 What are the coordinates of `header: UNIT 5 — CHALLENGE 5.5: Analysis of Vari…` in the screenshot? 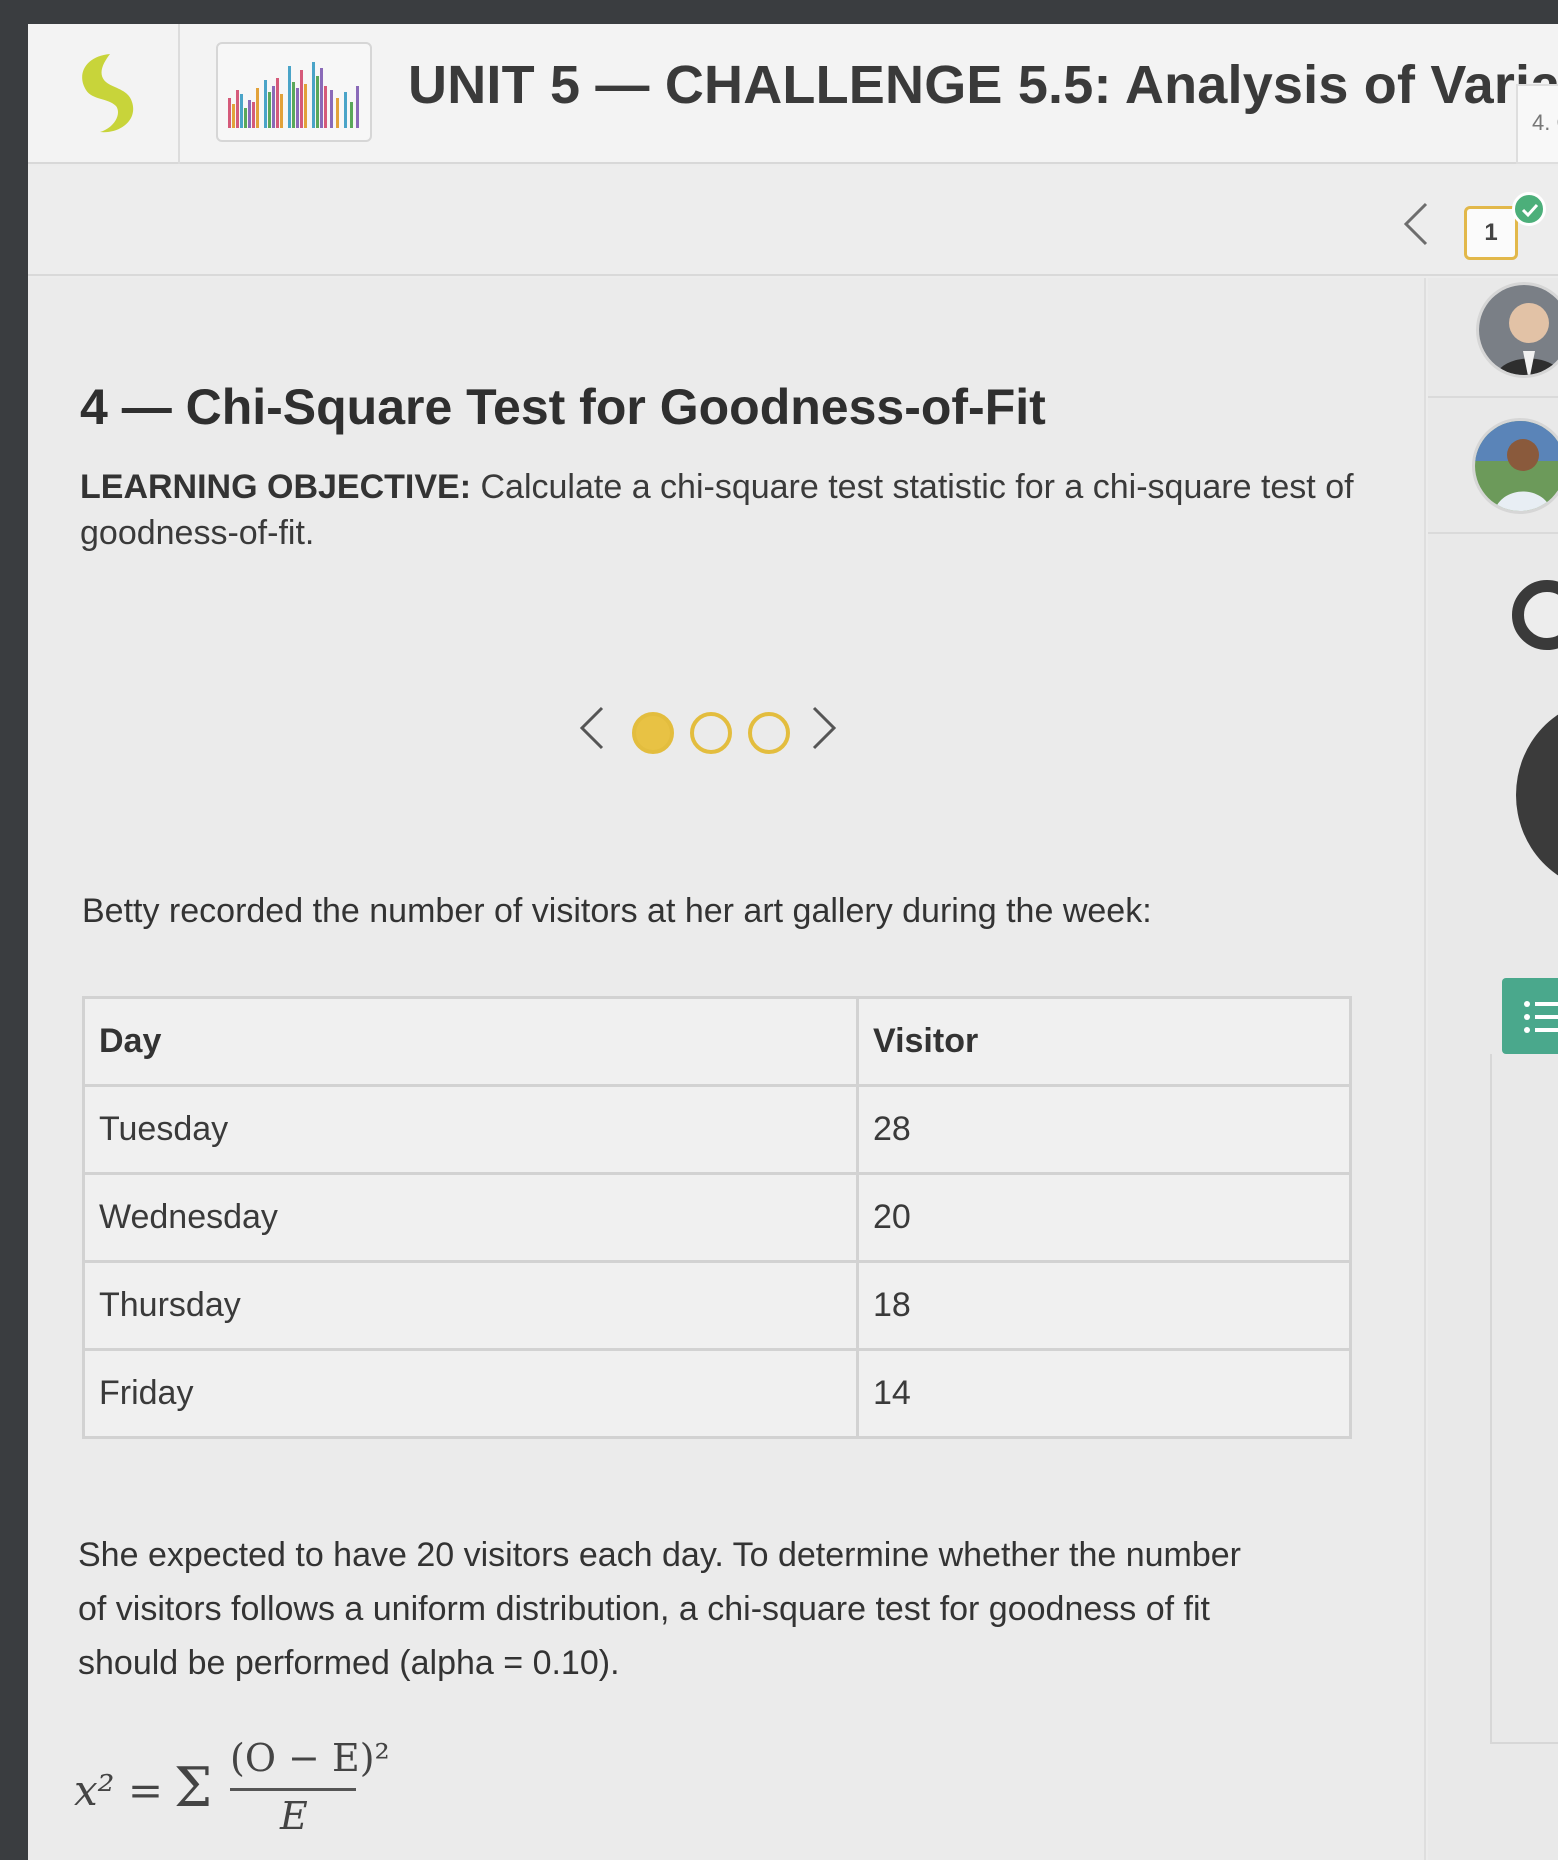 It's located at (793, 94).